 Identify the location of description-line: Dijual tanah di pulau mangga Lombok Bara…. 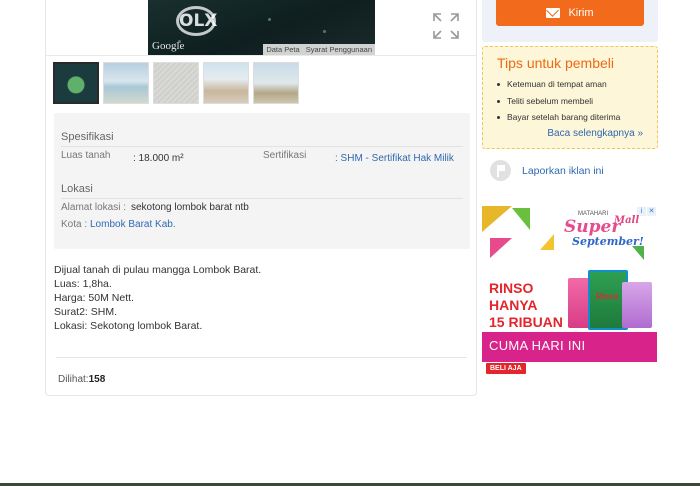
(158, 270).